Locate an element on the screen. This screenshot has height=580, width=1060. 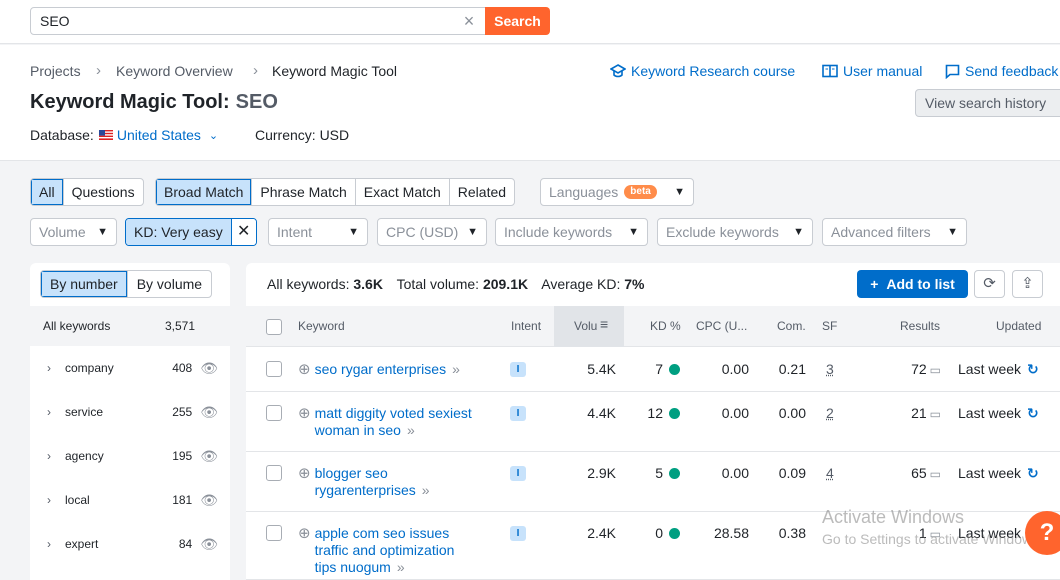
all-keywords-group: All keywords 3,571 is located at coordinates (130, 326).